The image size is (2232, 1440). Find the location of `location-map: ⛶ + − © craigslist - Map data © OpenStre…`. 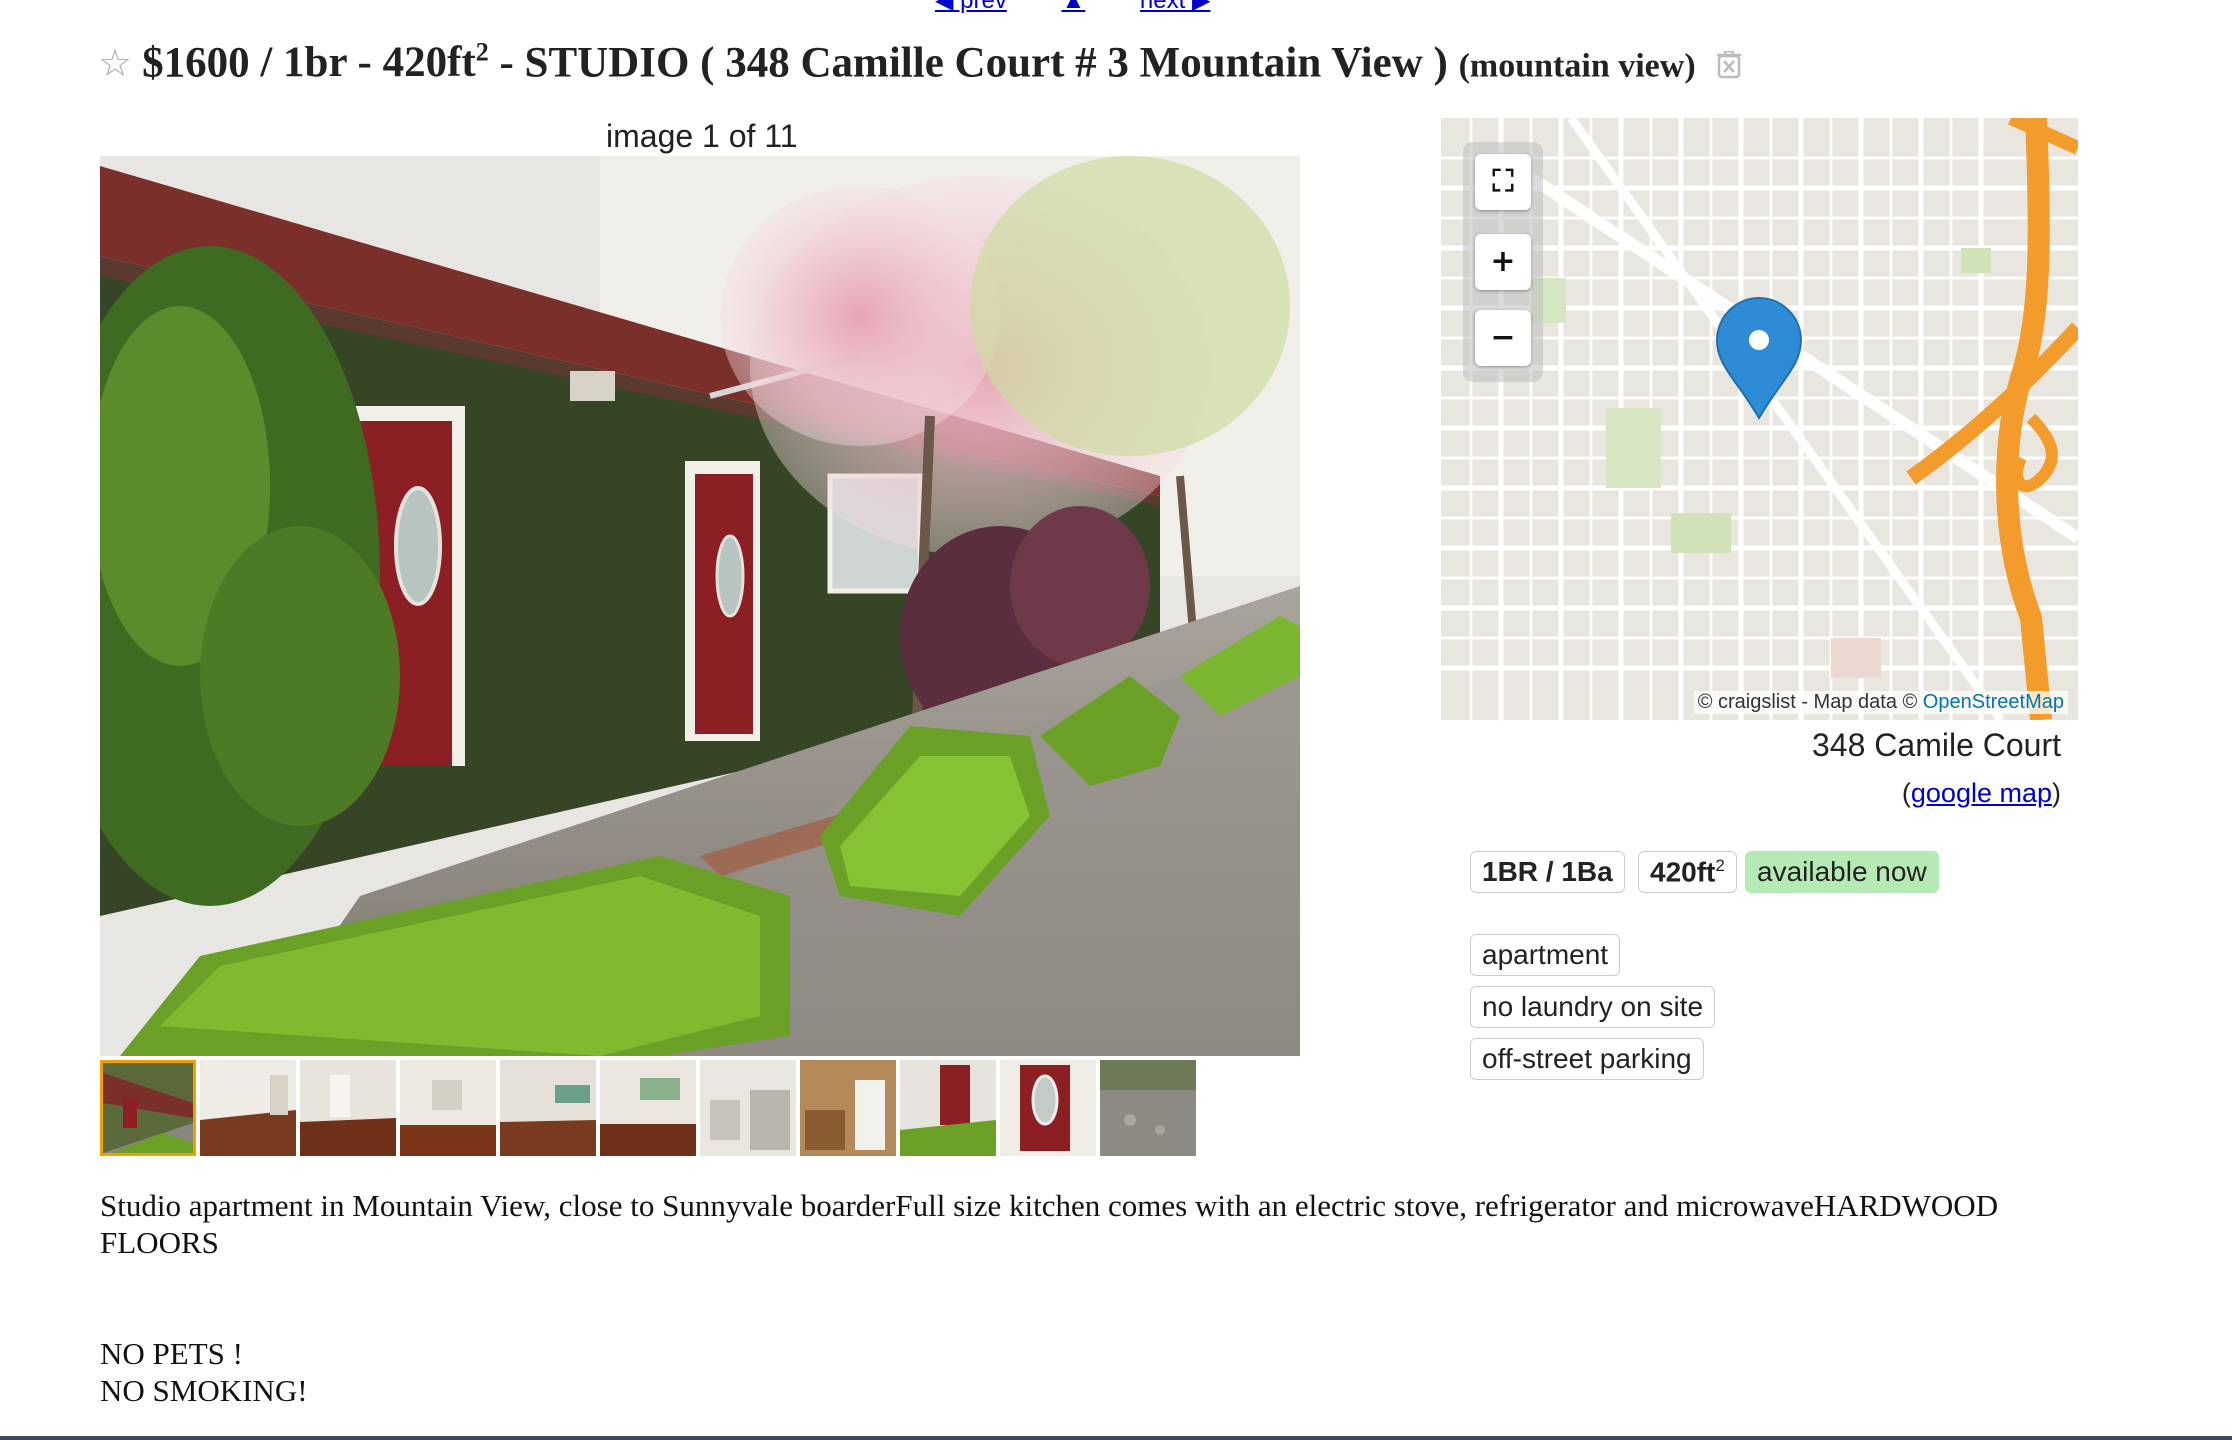

location-map: ⛶ + − © craigslist - Map data © OpenStre… is located at coordinates (1759, 419).